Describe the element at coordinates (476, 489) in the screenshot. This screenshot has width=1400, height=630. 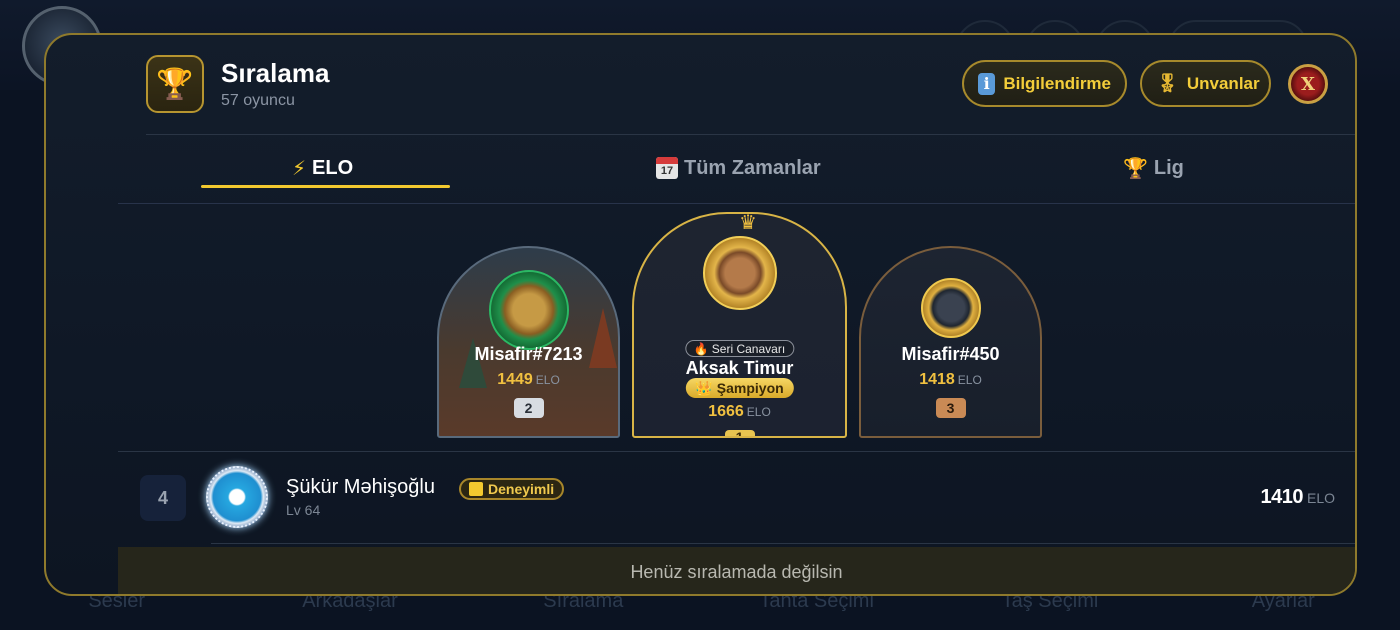
I see `square-icon` at that location.